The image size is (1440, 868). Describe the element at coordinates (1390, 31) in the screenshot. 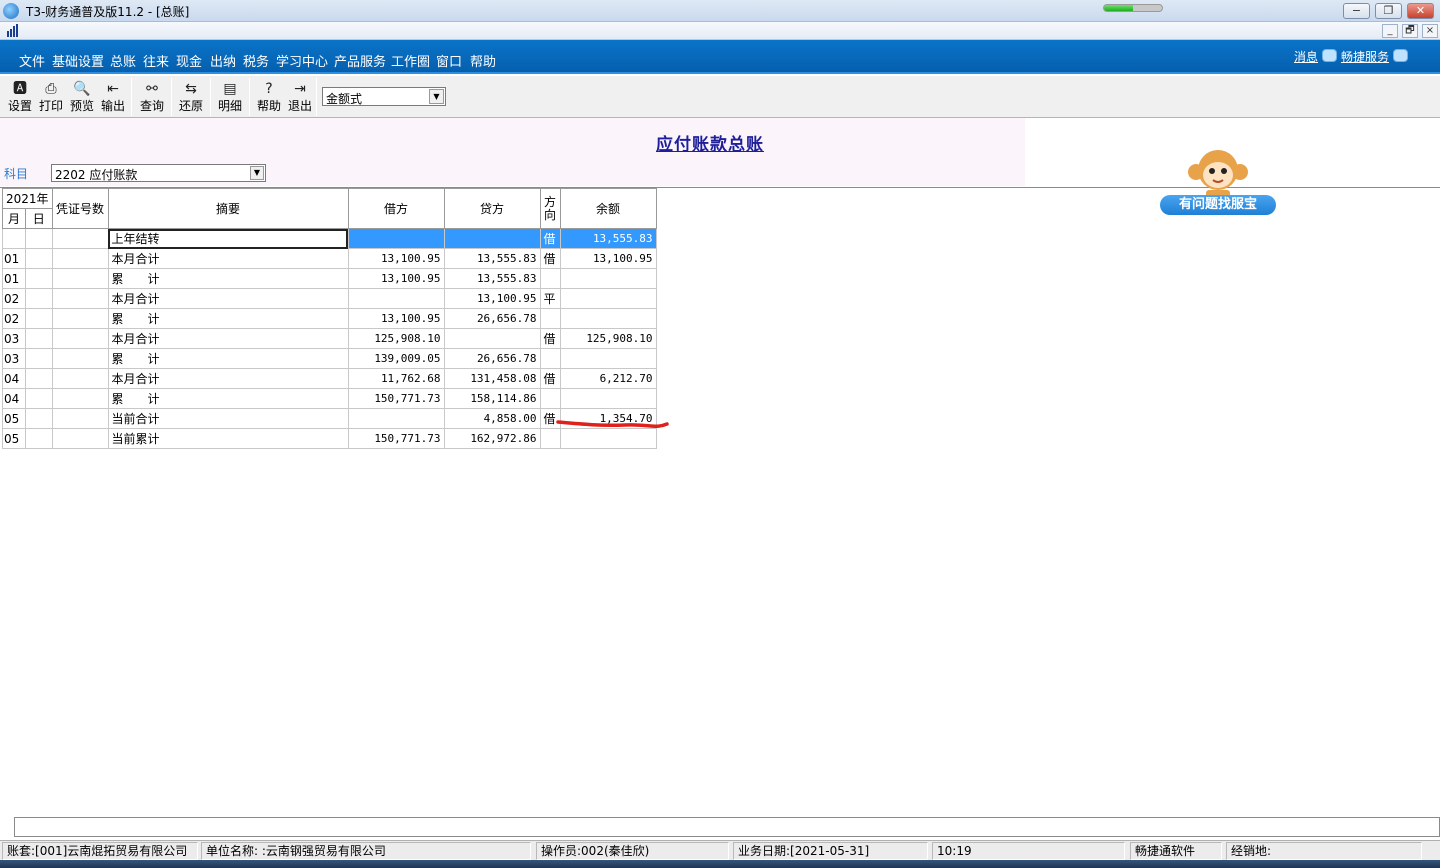

I see `mdi-minimize-button: _` at that location.